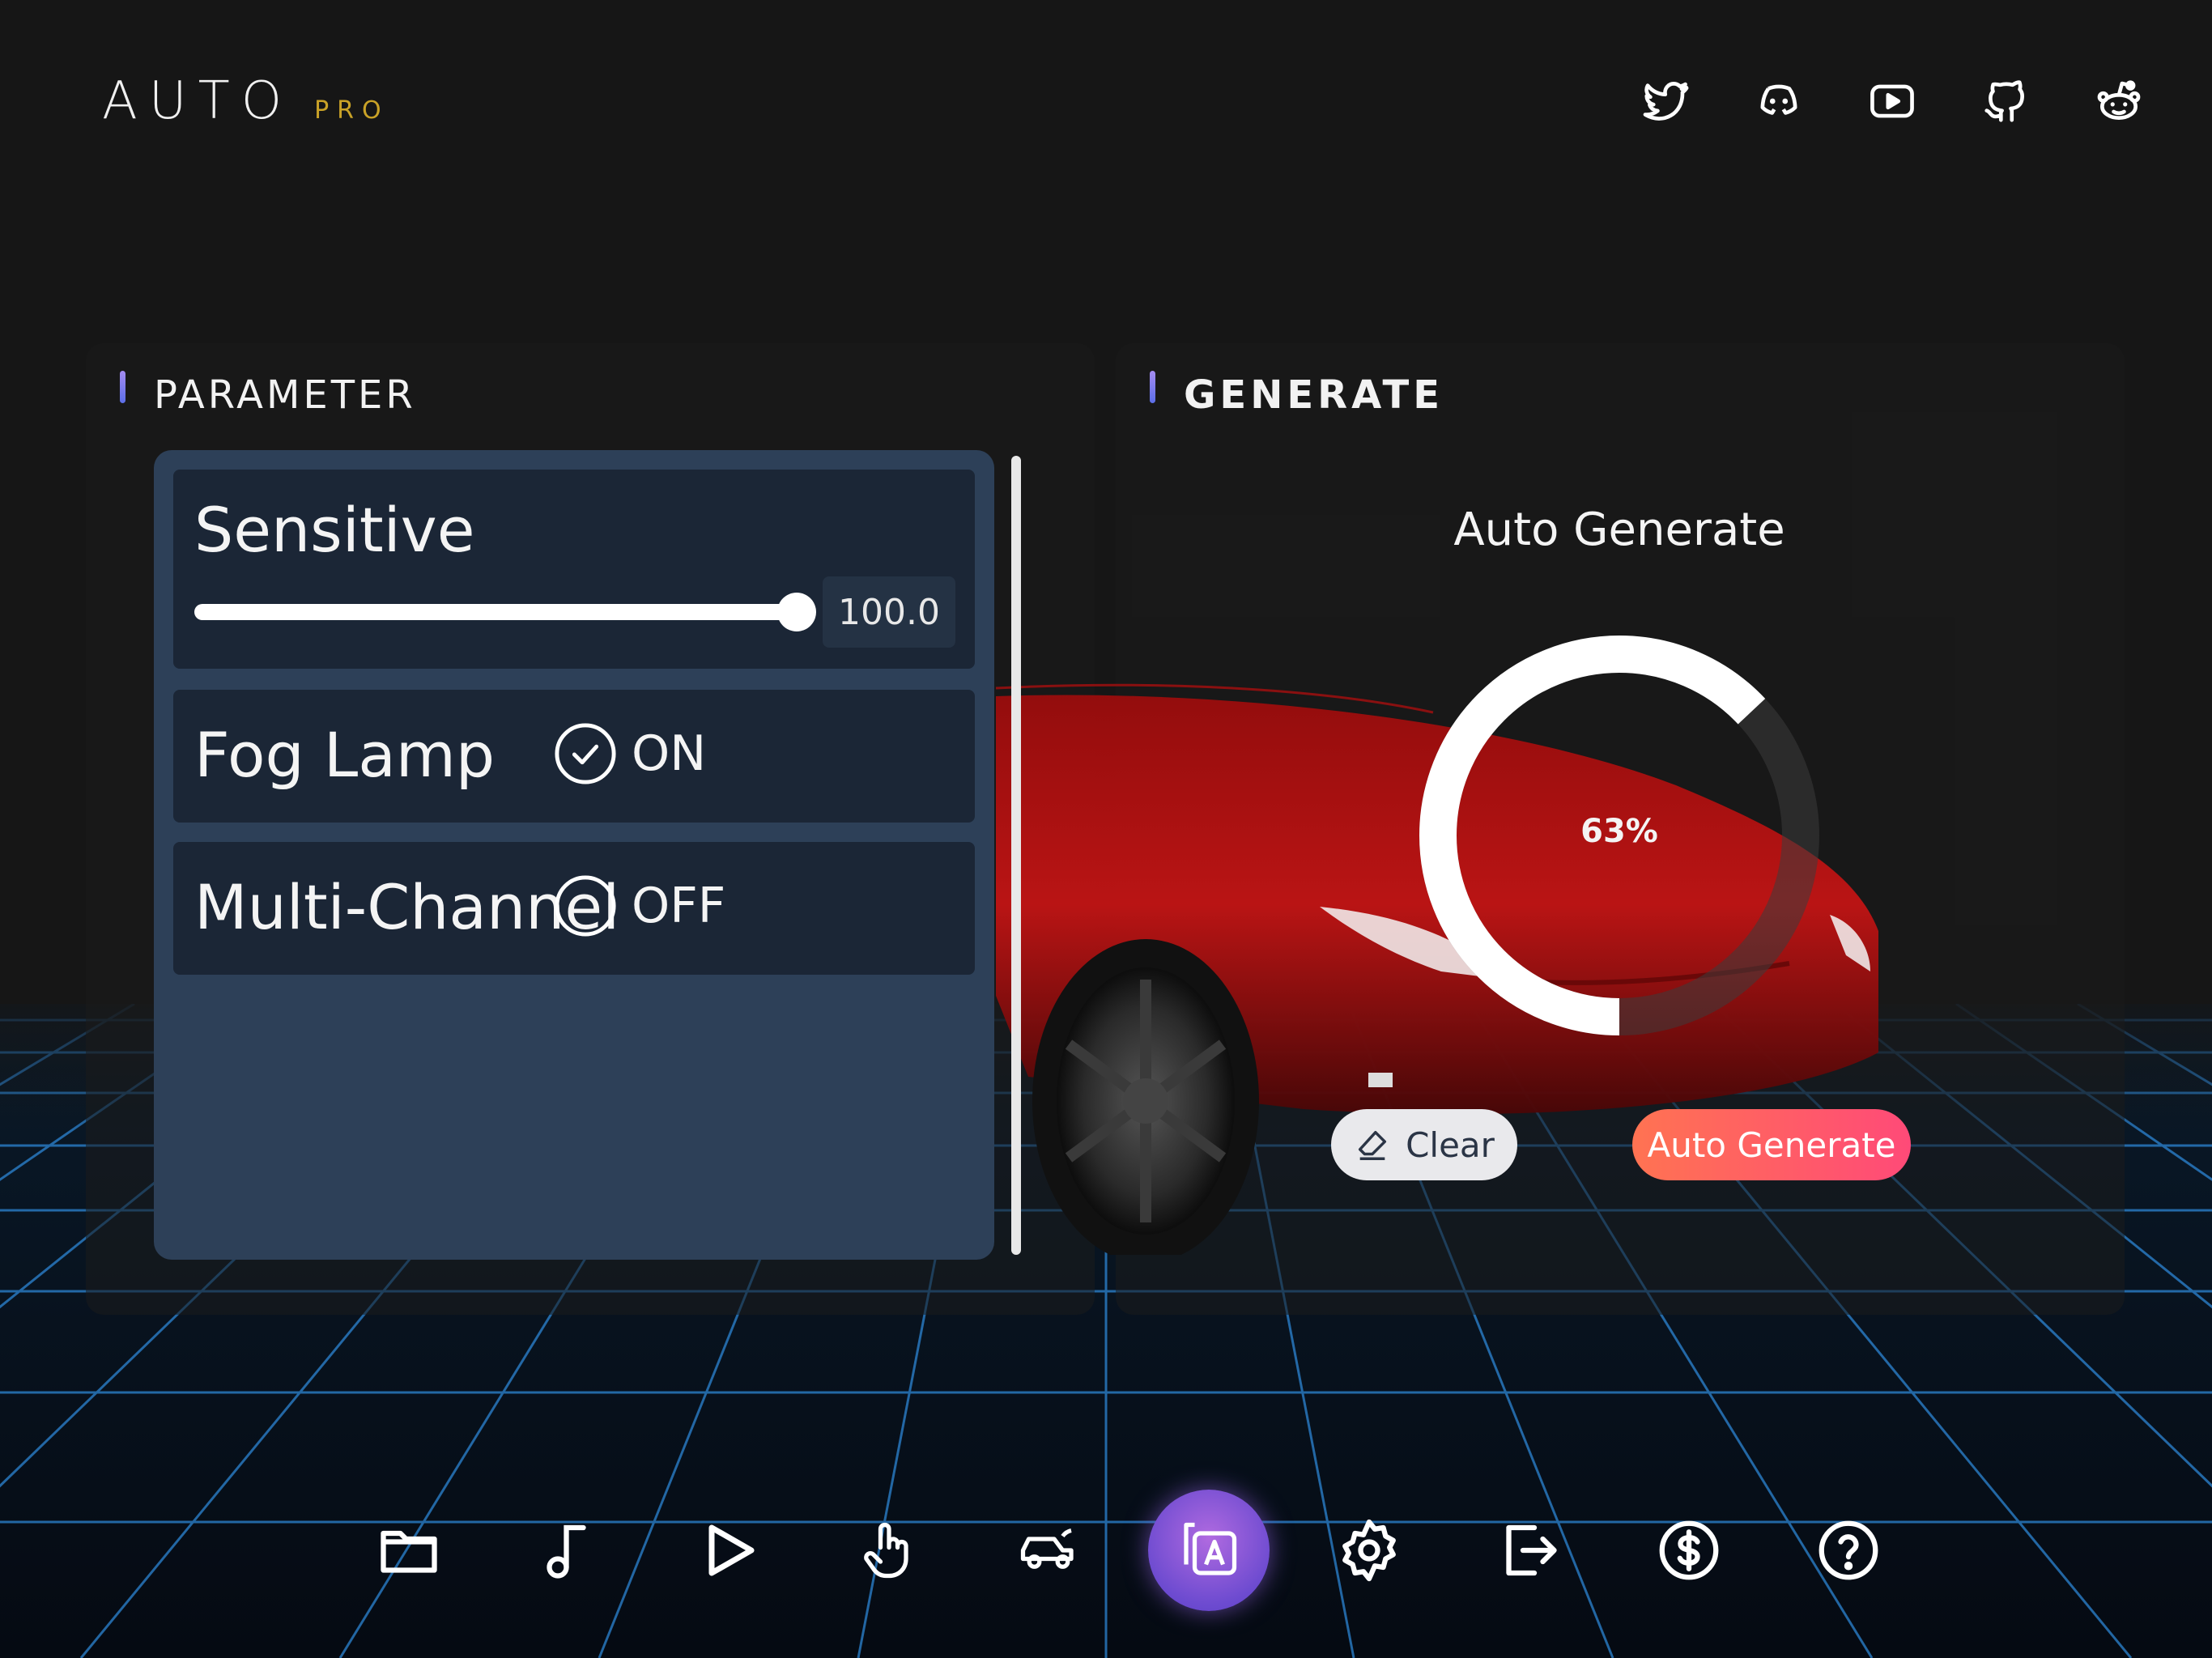 The width and height of the screenshot is (2212, 1658). I want to click on clear-button: Clear, so click(1424, 1144).